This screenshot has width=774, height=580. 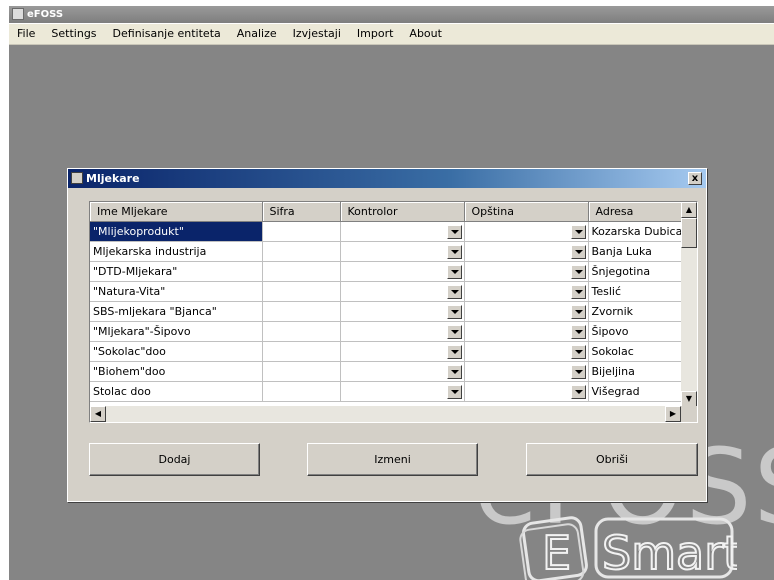 What do you see at coordinates (689, 304) in the screenshot?
I see `vertical-scrollbar: ▲ ▼` at bounding box center [689, 304].